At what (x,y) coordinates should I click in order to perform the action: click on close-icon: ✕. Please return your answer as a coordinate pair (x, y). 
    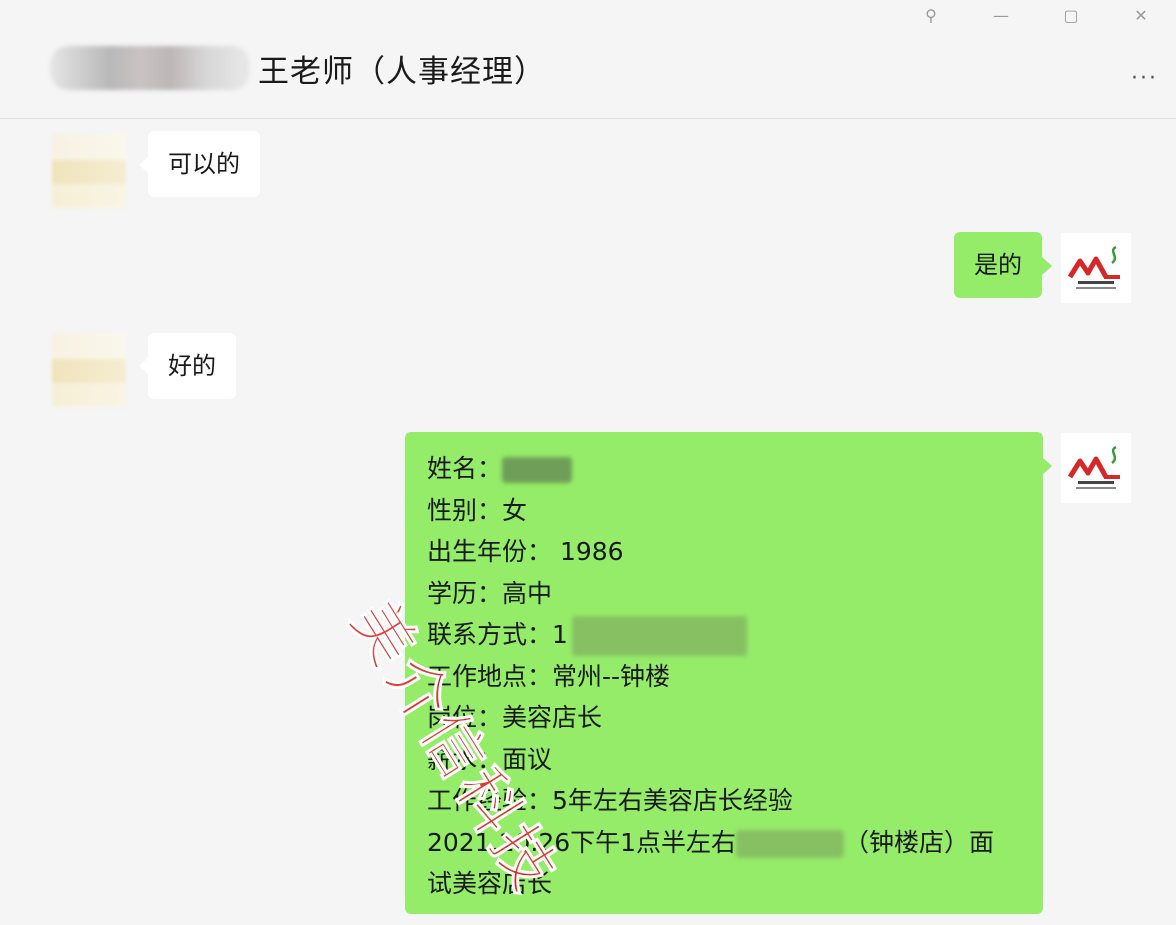
    Looking at the image, I should click on (1141, 15).